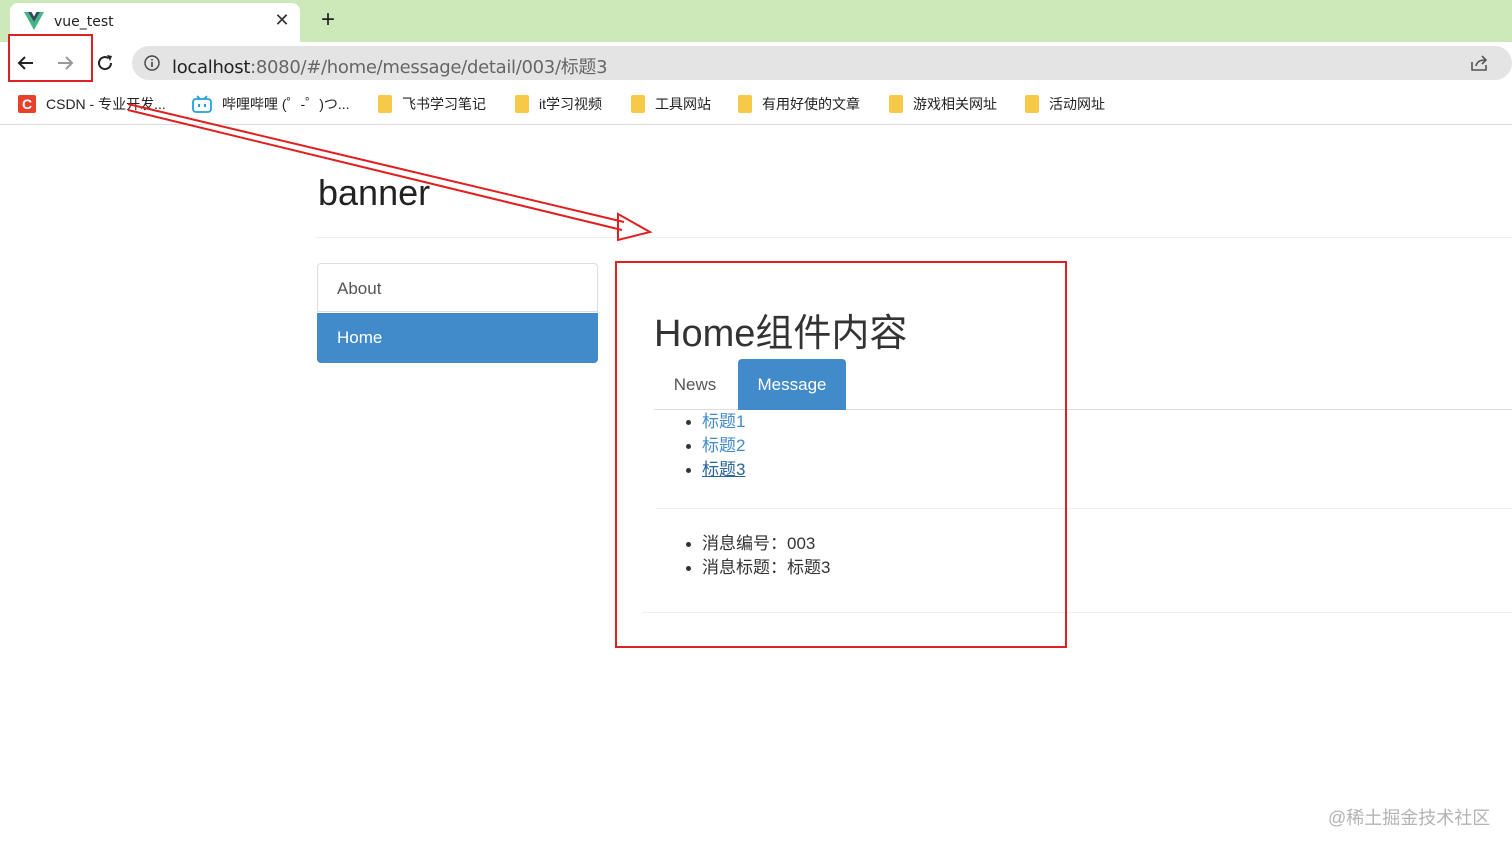  I want to click on side-nav: About Home, so click(457, 313).